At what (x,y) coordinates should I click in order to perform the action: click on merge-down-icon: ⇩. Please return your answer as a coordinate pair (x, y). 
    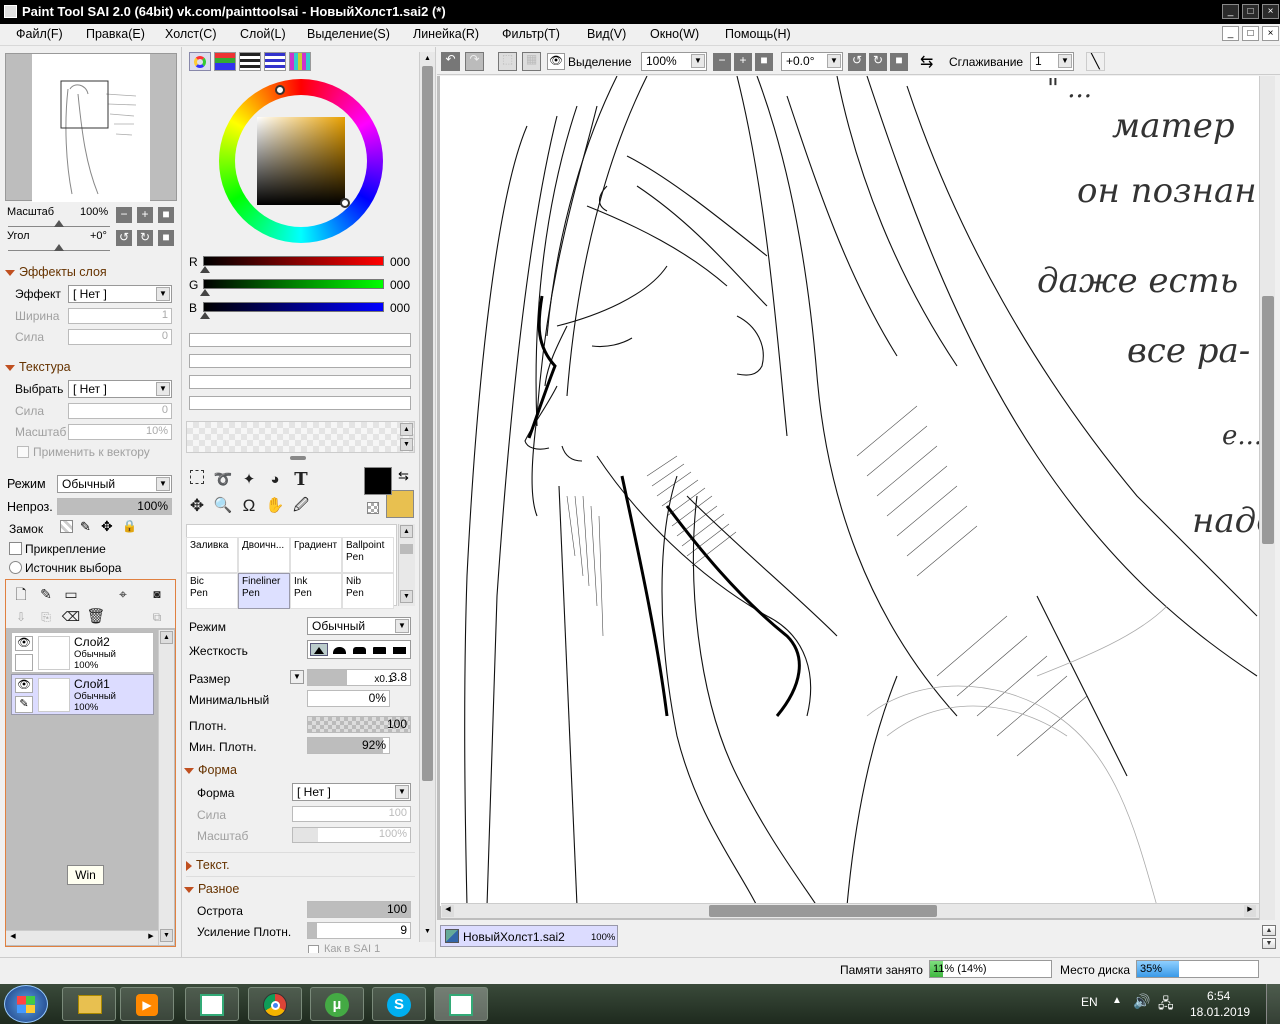
    Looking at the image, I should click on (21, 617).